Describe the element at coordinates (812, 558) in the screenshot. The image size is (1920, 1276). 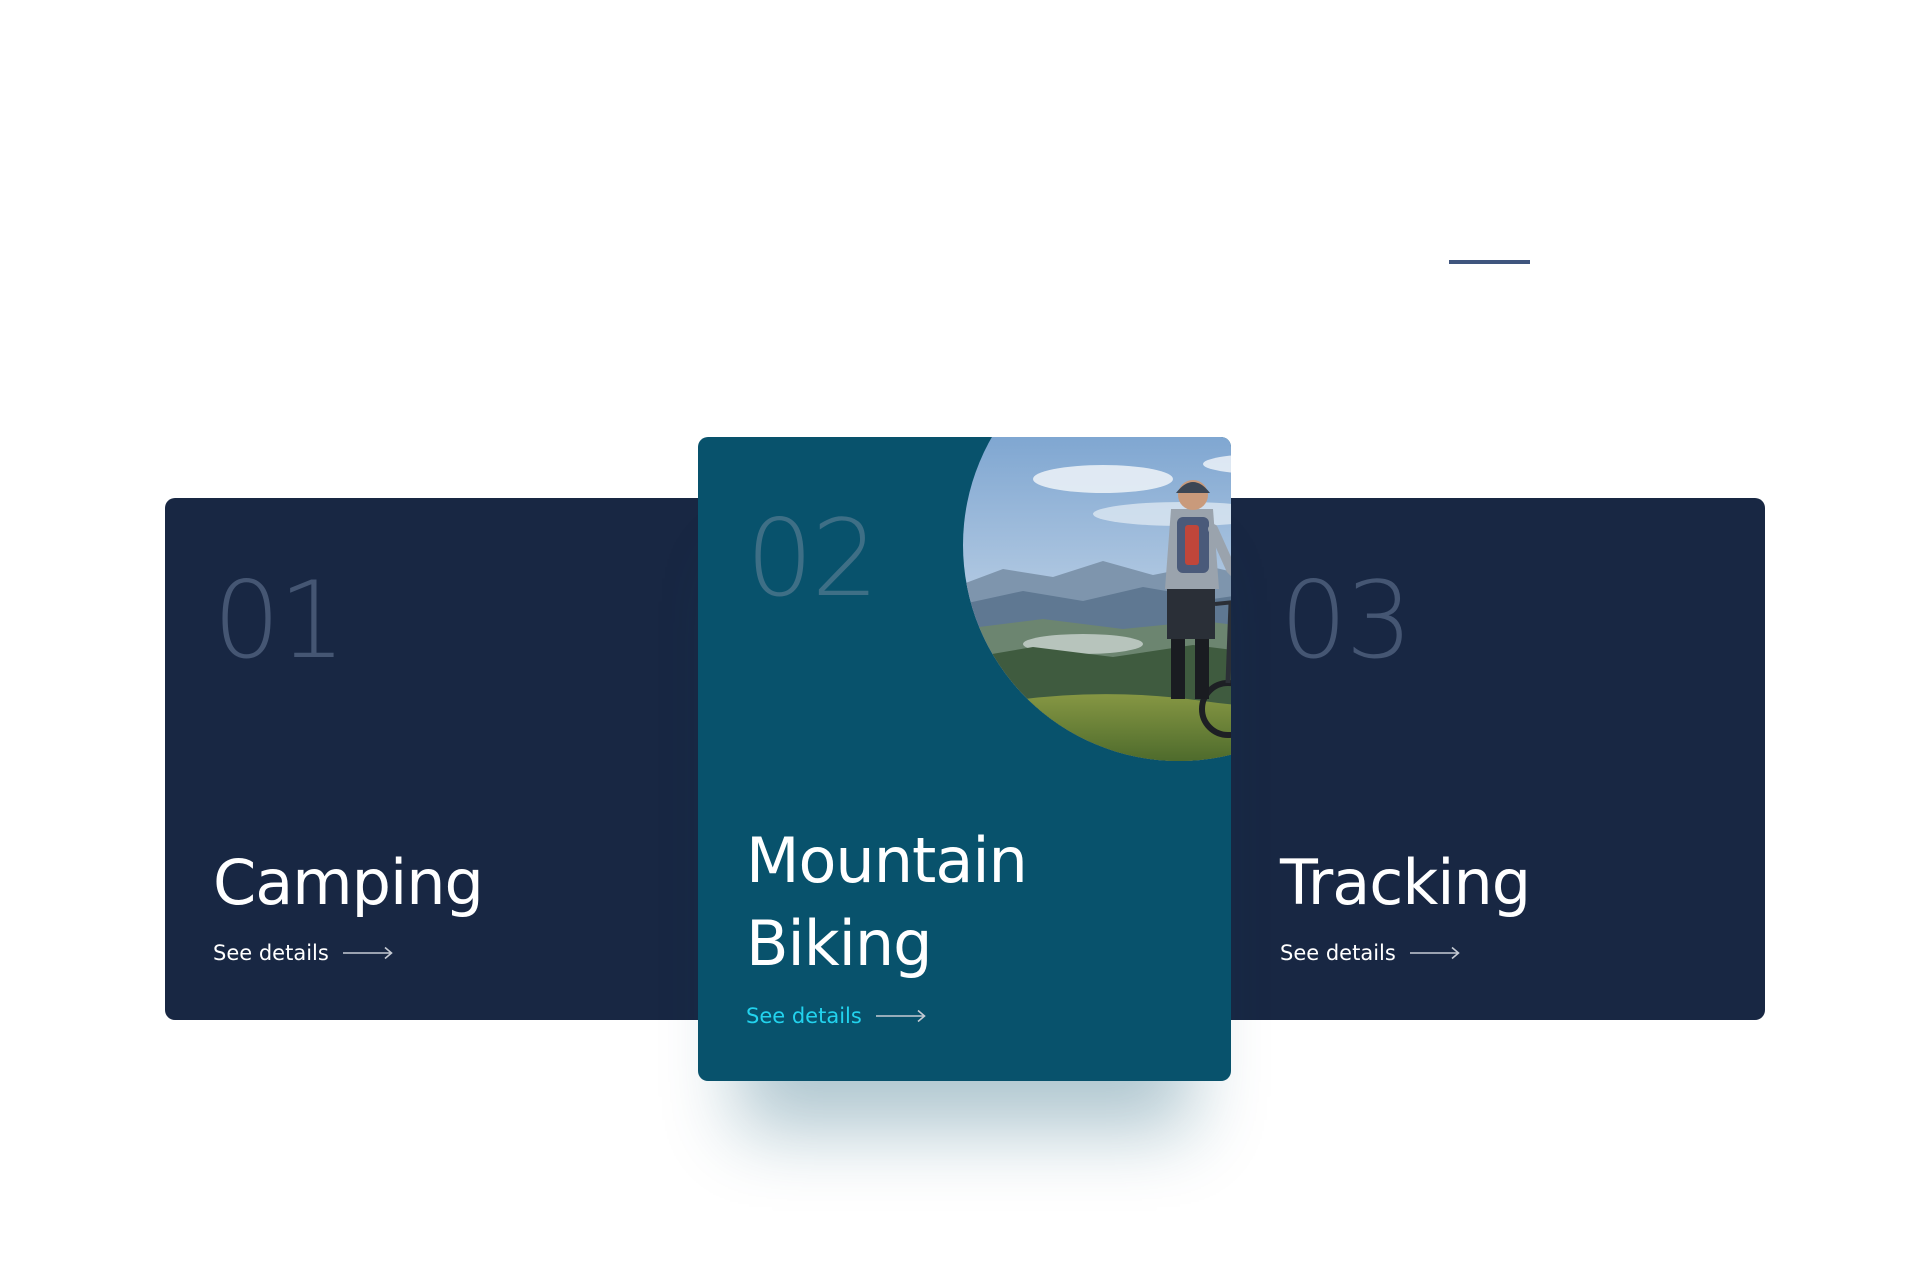
I see `card-number: 02` at that location.